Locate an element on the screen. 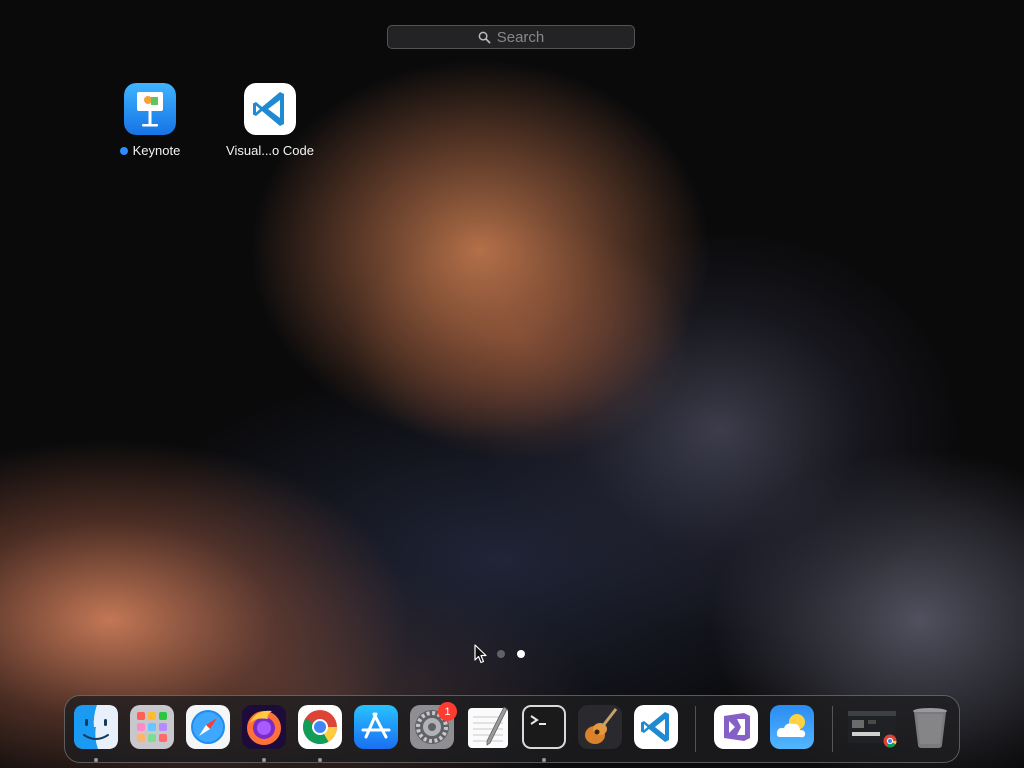  textedit-icon is located at coordinates (488, 727).